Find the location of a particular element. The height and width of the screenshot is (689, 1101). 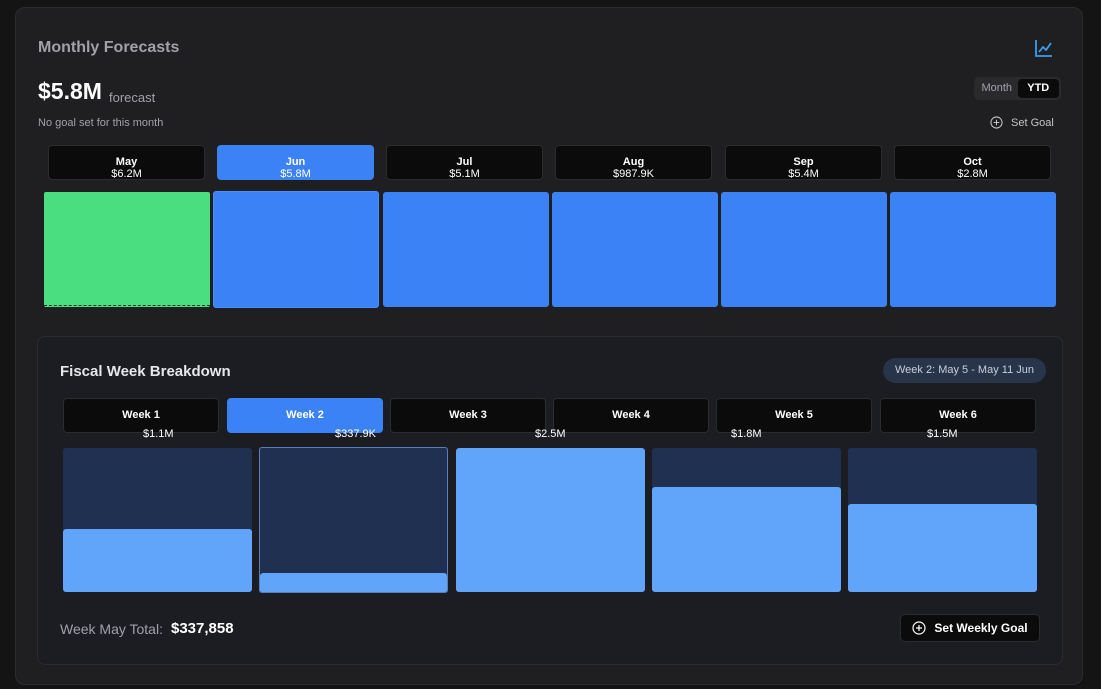

month-bar-sep is located at coordinates (804, 249).